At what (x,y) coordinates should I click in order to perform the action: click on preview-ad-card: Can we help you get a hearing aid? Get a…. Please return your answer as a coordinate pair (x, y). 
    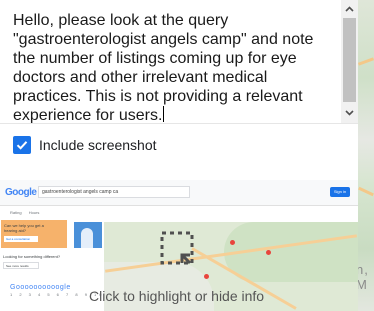
    Looking at the image, I should click on (34, 234).